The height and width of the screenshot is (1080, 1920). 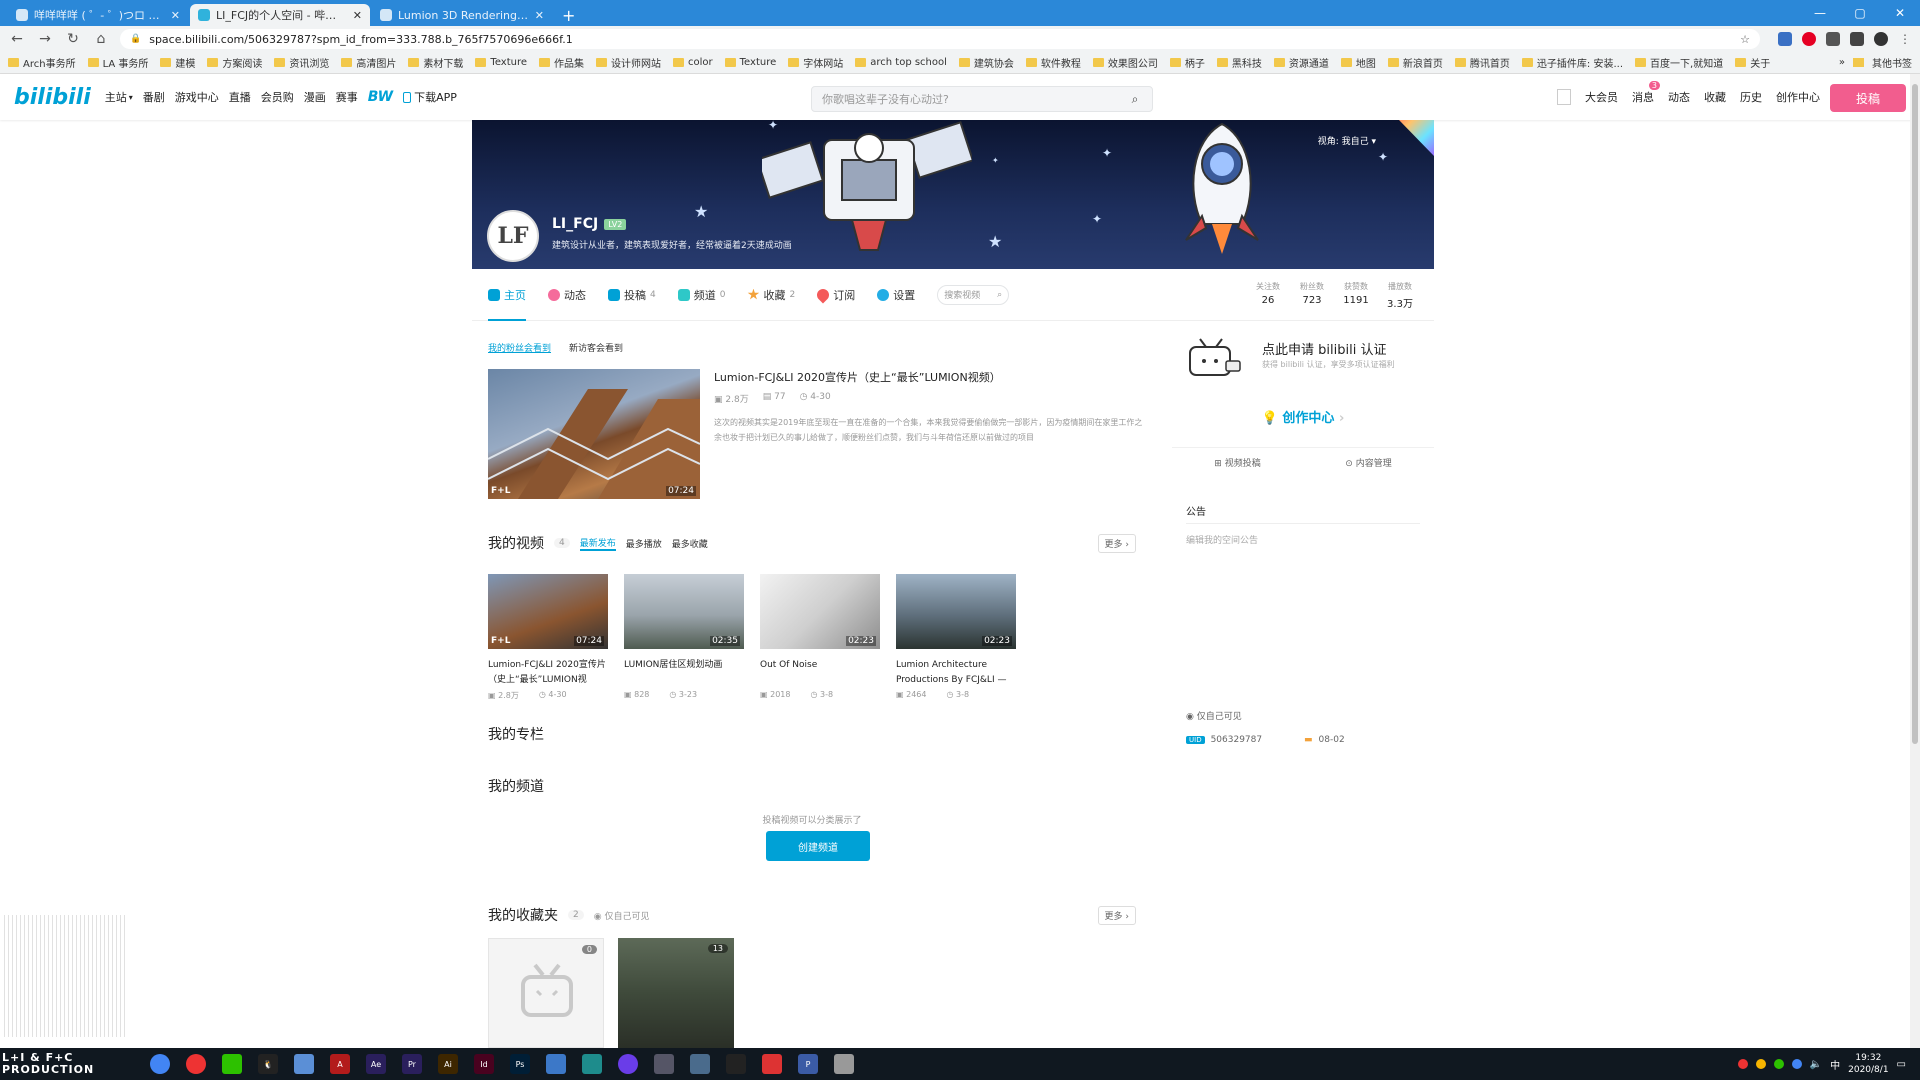 What do you see at coordinates (1679, 62) in the screenshot?
I see `bookmark-item: 百度一下,就知道` at bounding box center [1679, 62].